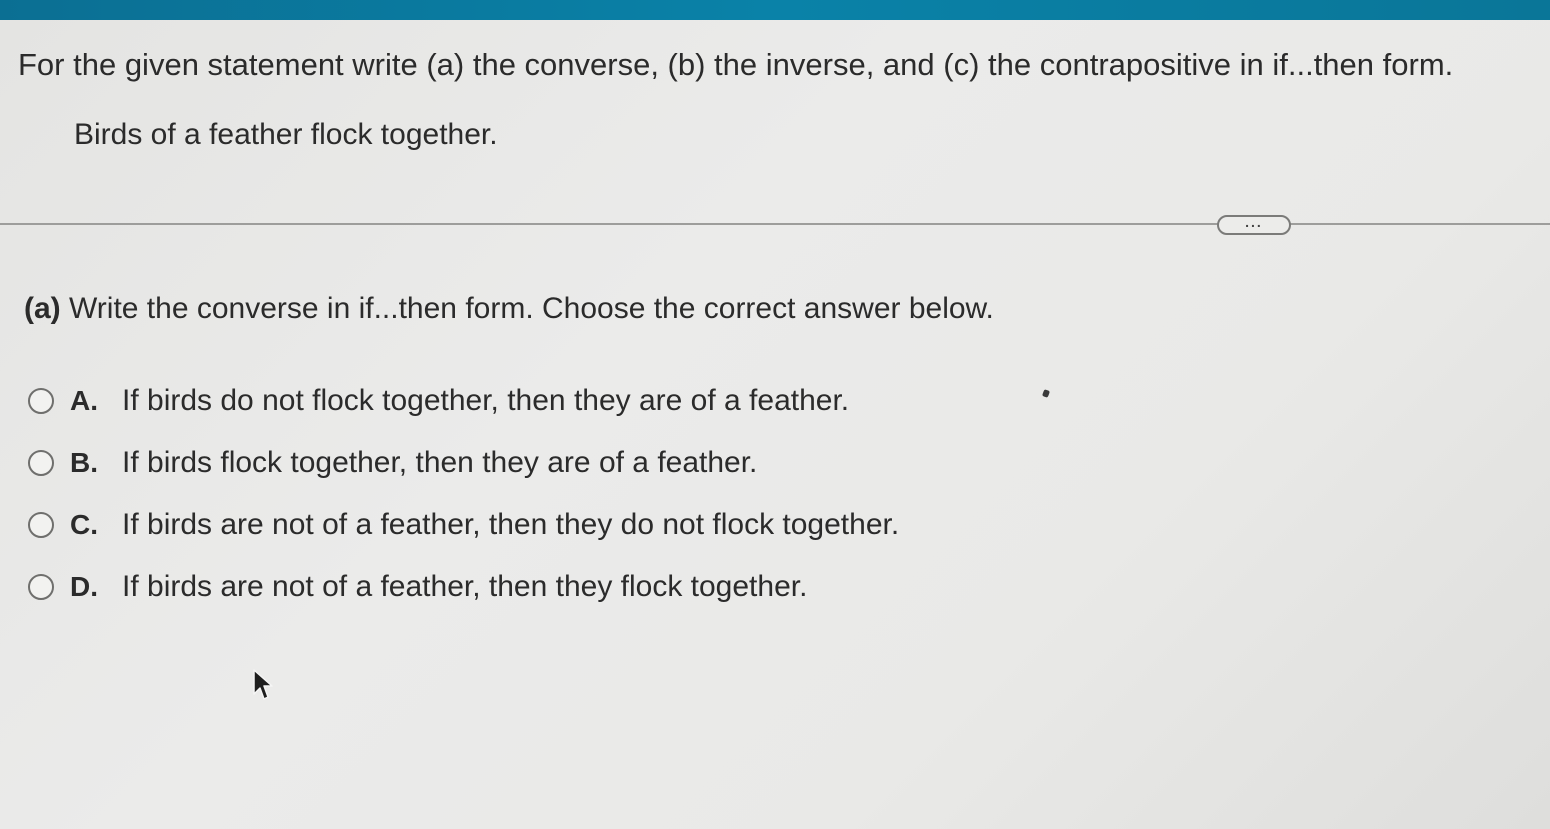 This screenshot has width=1550, height=829. I want to click on given-statement: Birds of a feather flock together., so click(286, 134).